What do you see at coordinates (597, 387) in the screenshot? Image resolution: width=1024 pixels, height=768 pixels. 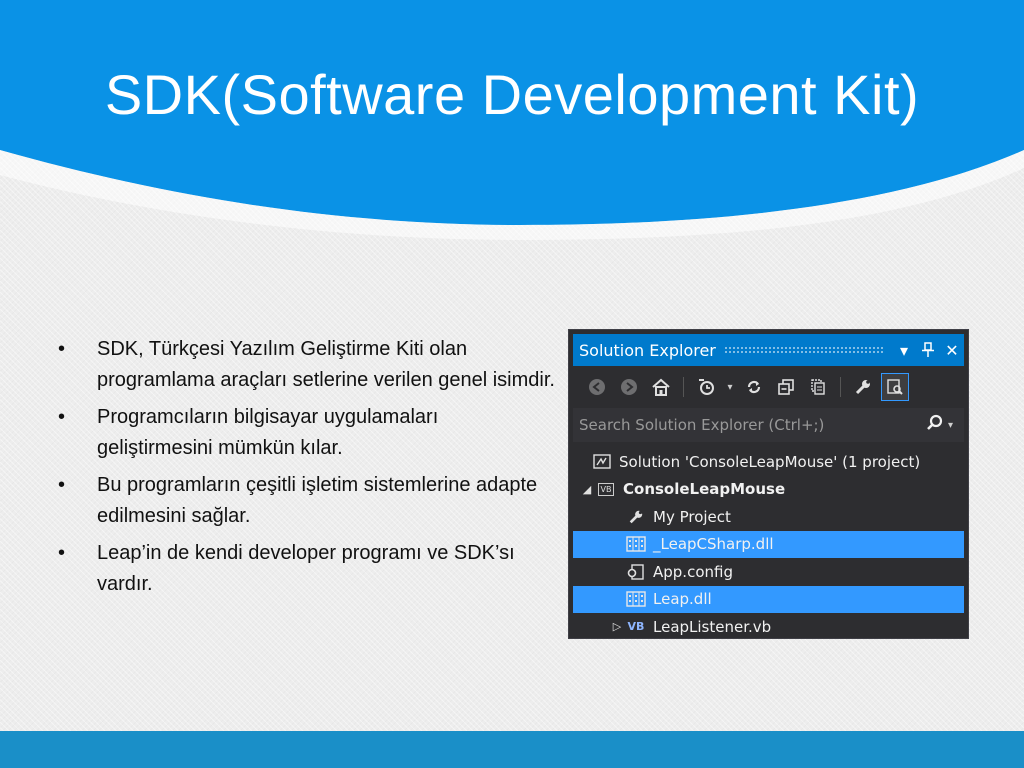 I see `back-icon` at bounding box center [597, 387].